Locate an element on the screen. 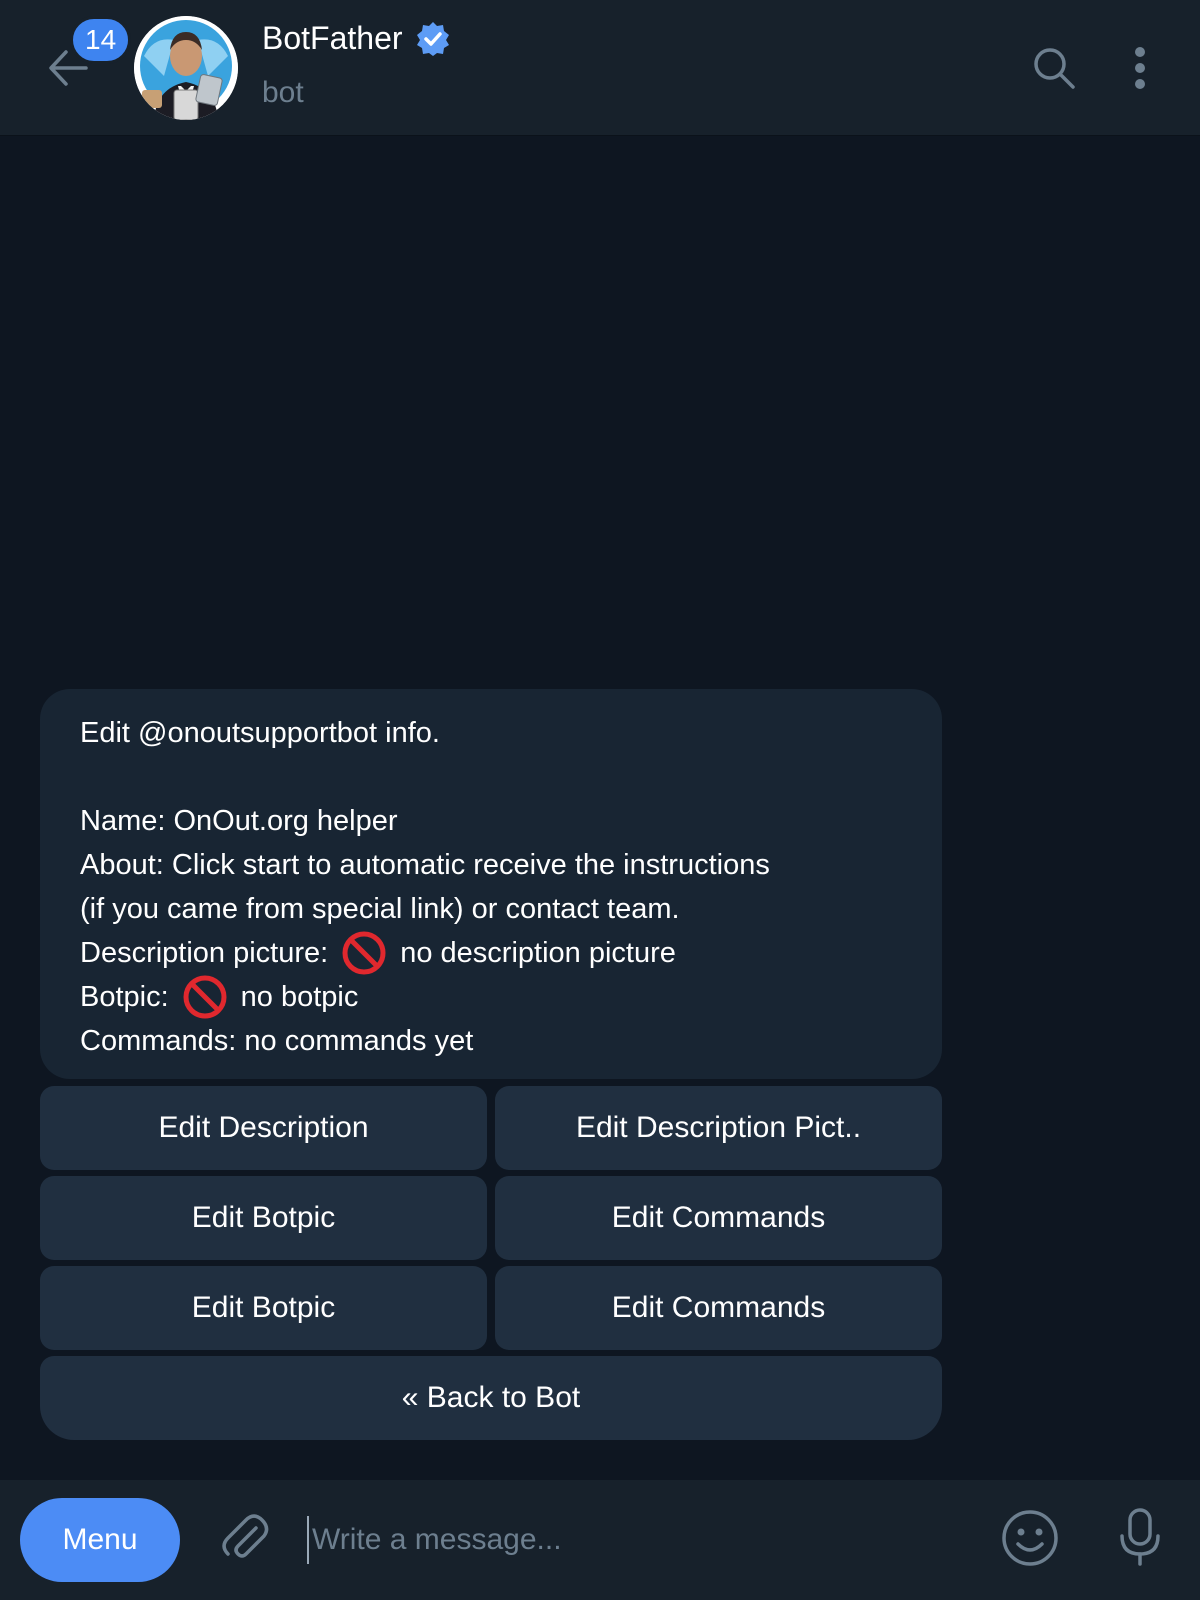 This screenshot has height=1600, width=1200. smiley-icon is located at coordinates (1030, 1538).